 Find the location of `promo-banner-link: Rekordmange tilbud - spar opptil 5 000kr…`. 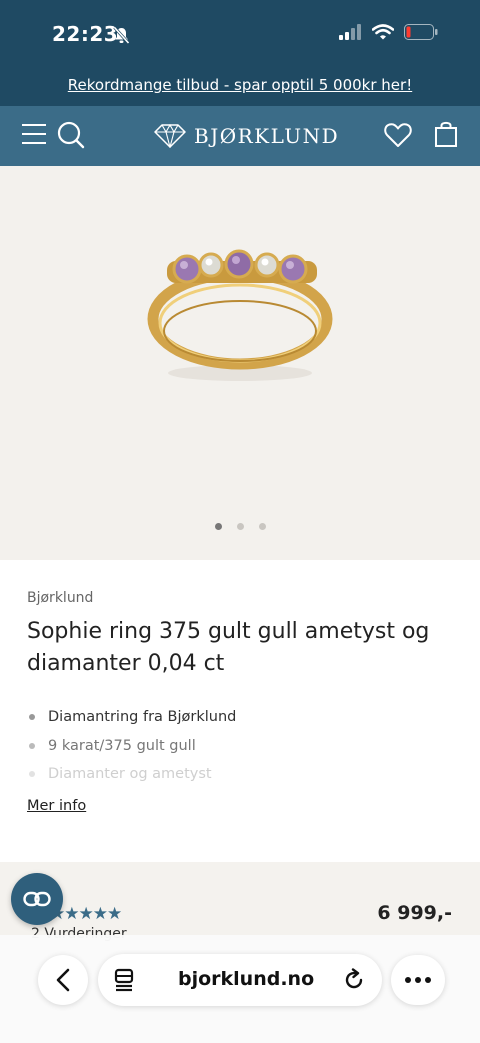

promo-banner-link: Rekordmange tilbud - spar opptil 5 000kr… is located at coordinates (240, 87).